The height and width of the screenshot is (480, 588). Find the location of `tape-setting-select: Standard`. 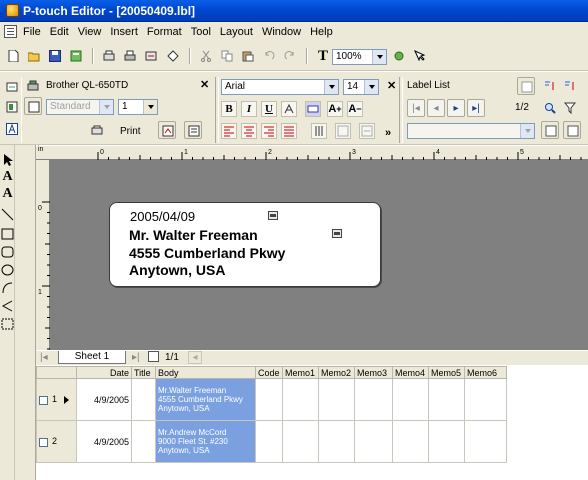

tape-setting-select: Standard is located at coordinates (80, 107).